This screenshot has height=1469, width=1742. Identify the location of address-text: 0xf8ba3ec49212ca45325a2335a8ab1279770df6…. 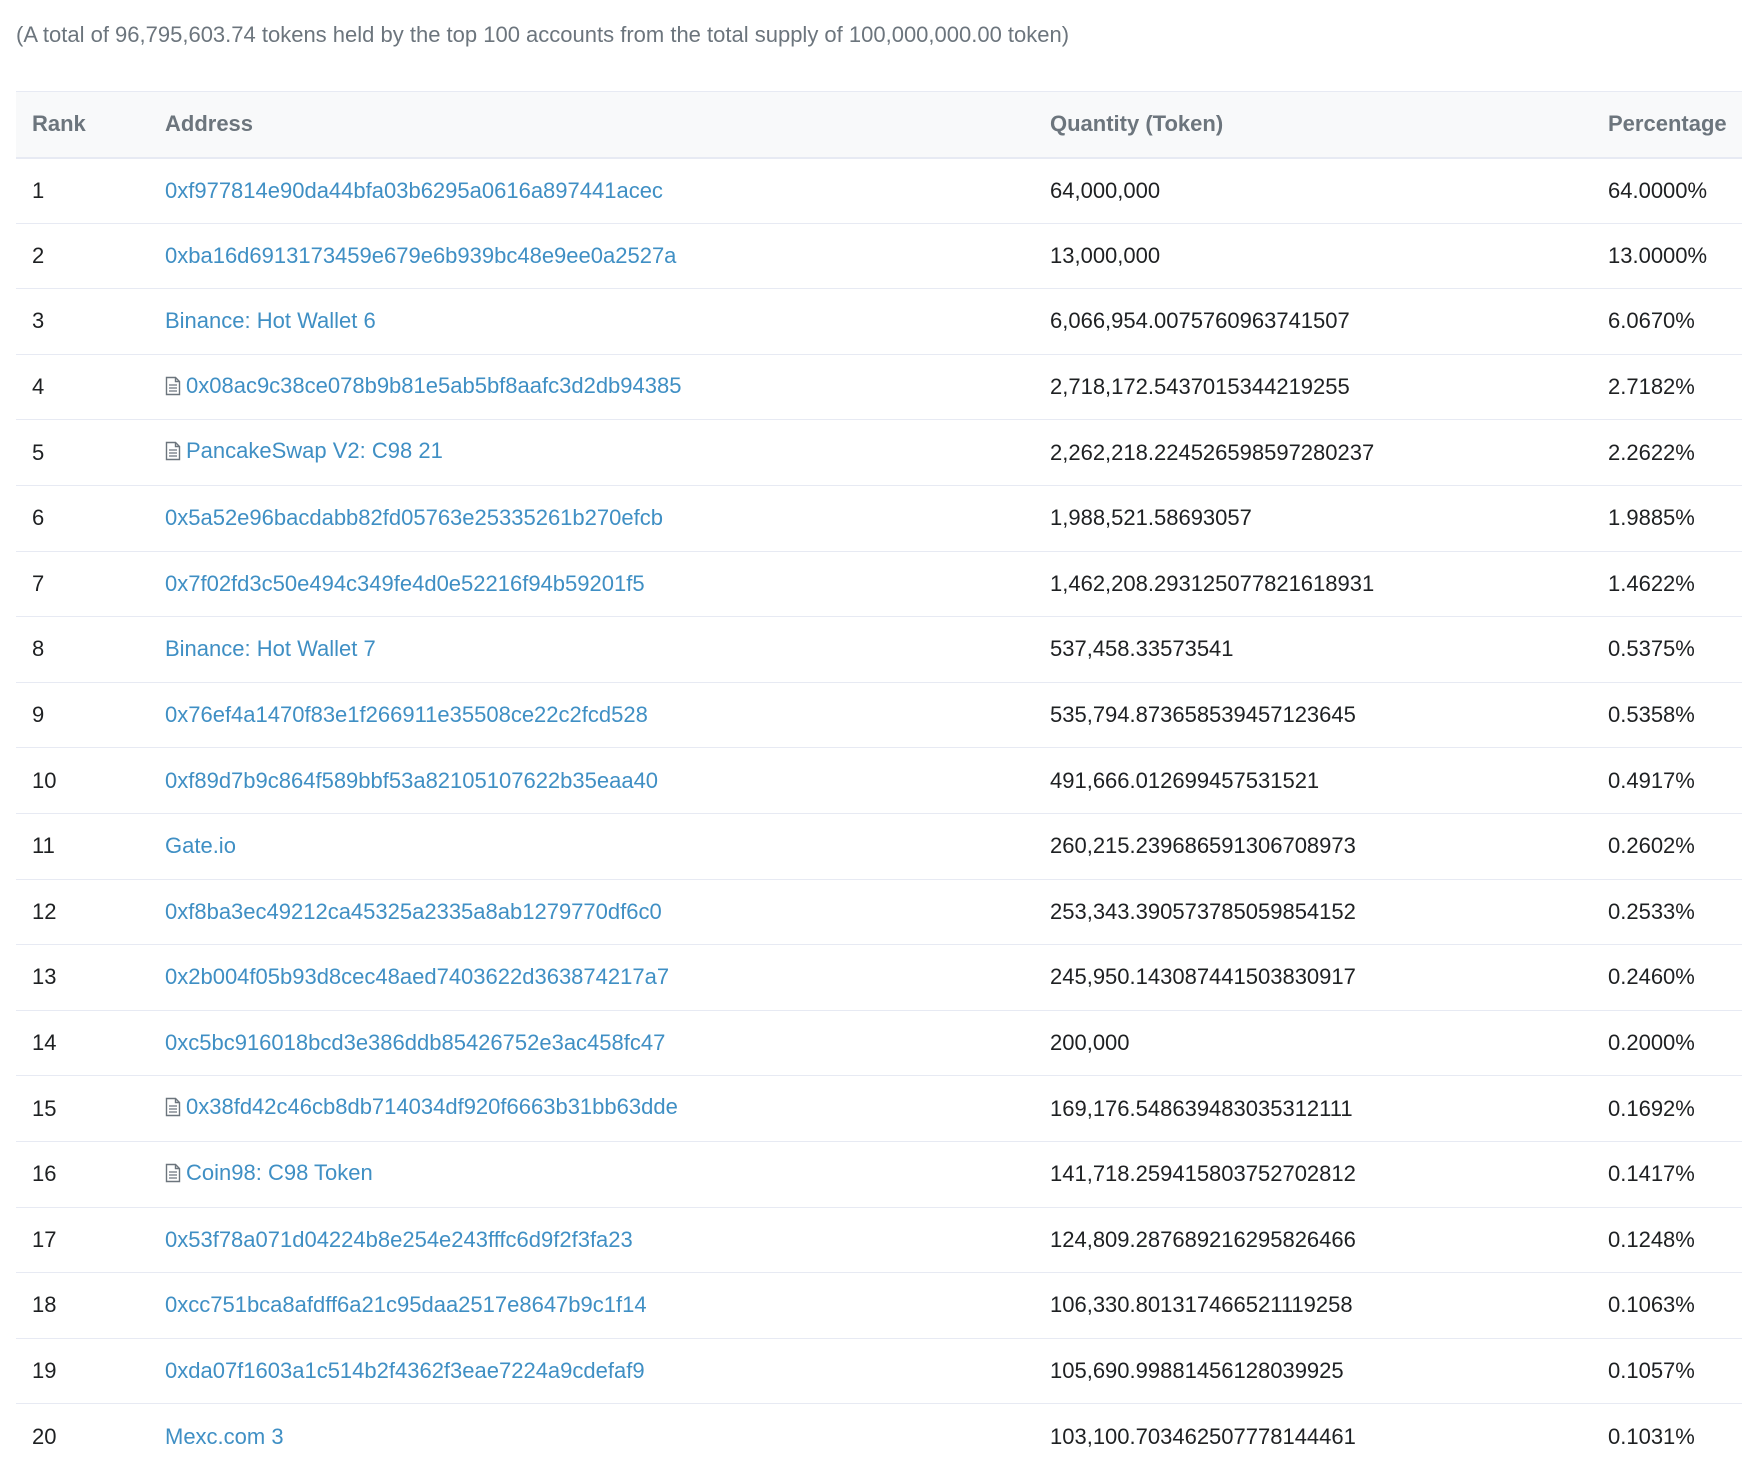
(413, 912).